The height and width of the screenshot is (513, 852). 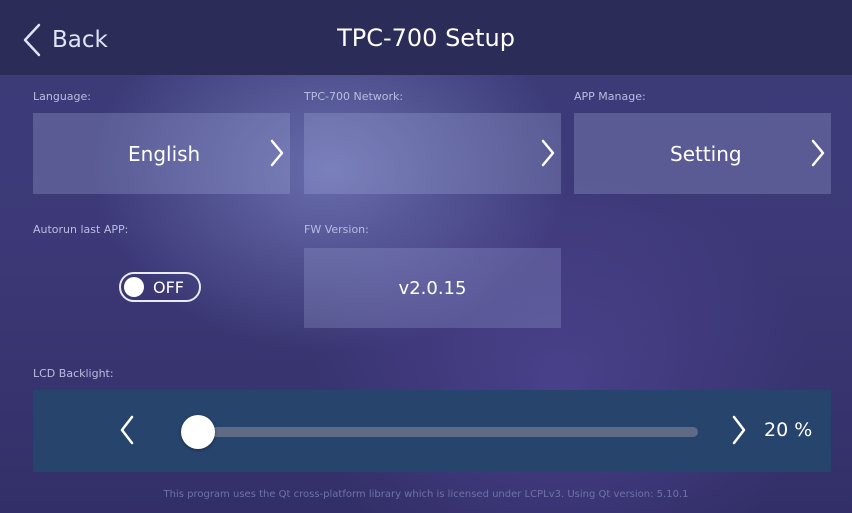 I want to click on increase-backlight-button, so click(x=739, y=432).